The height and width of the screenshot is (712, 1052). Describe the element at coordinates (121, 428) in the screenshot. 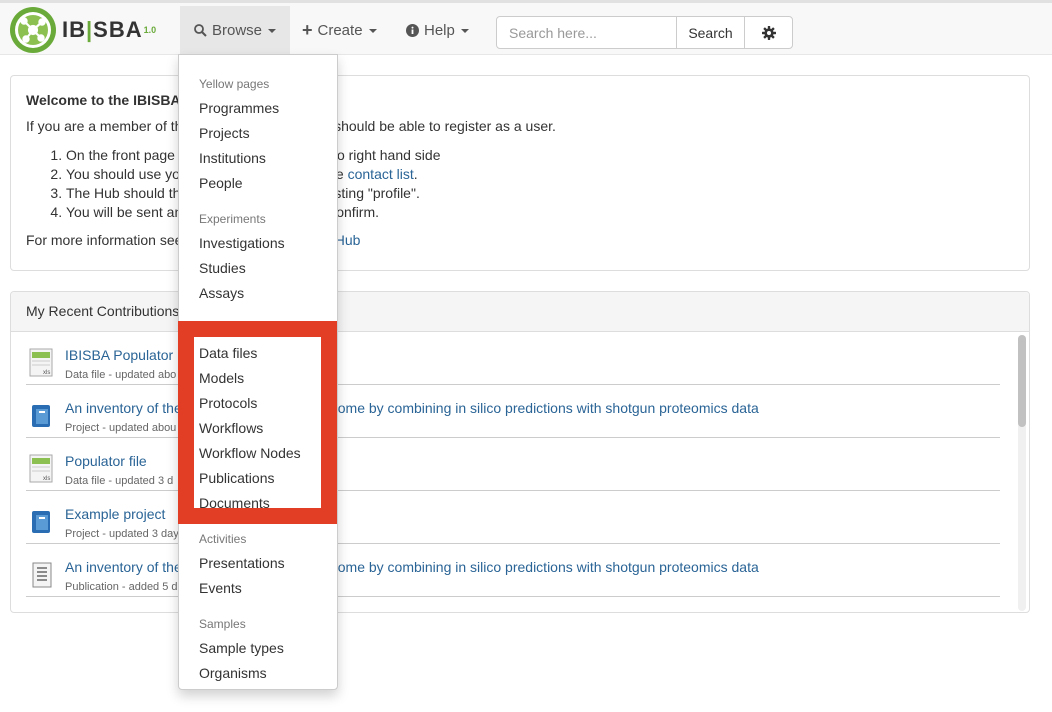

I see `item-meta: Project - updated abou` at that location.